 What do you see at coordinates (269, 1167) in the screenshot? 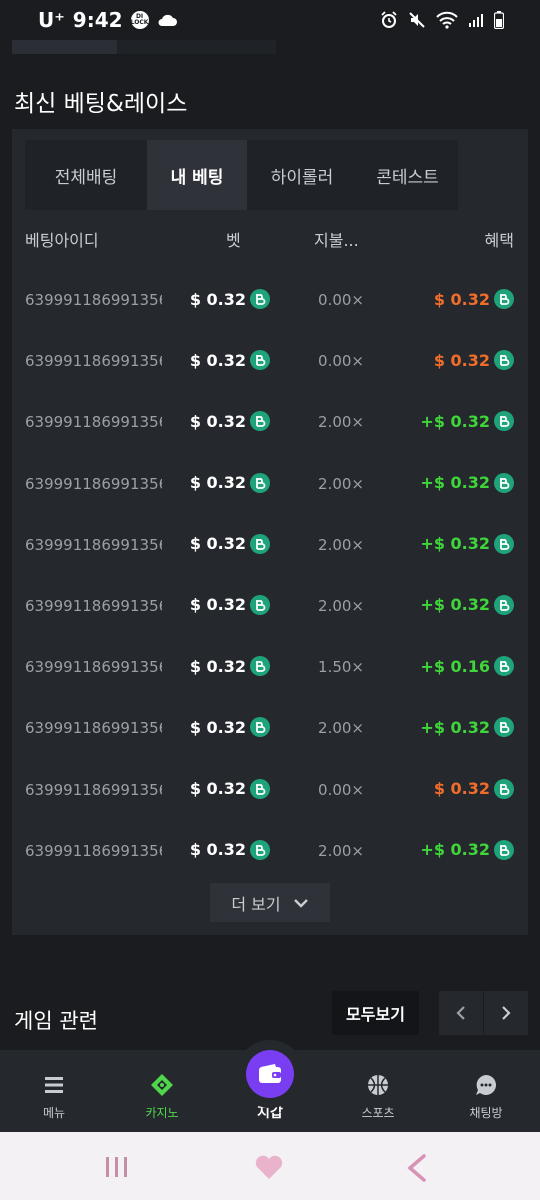
I see `home-heart-icon` at bounding box center [269, 1167].